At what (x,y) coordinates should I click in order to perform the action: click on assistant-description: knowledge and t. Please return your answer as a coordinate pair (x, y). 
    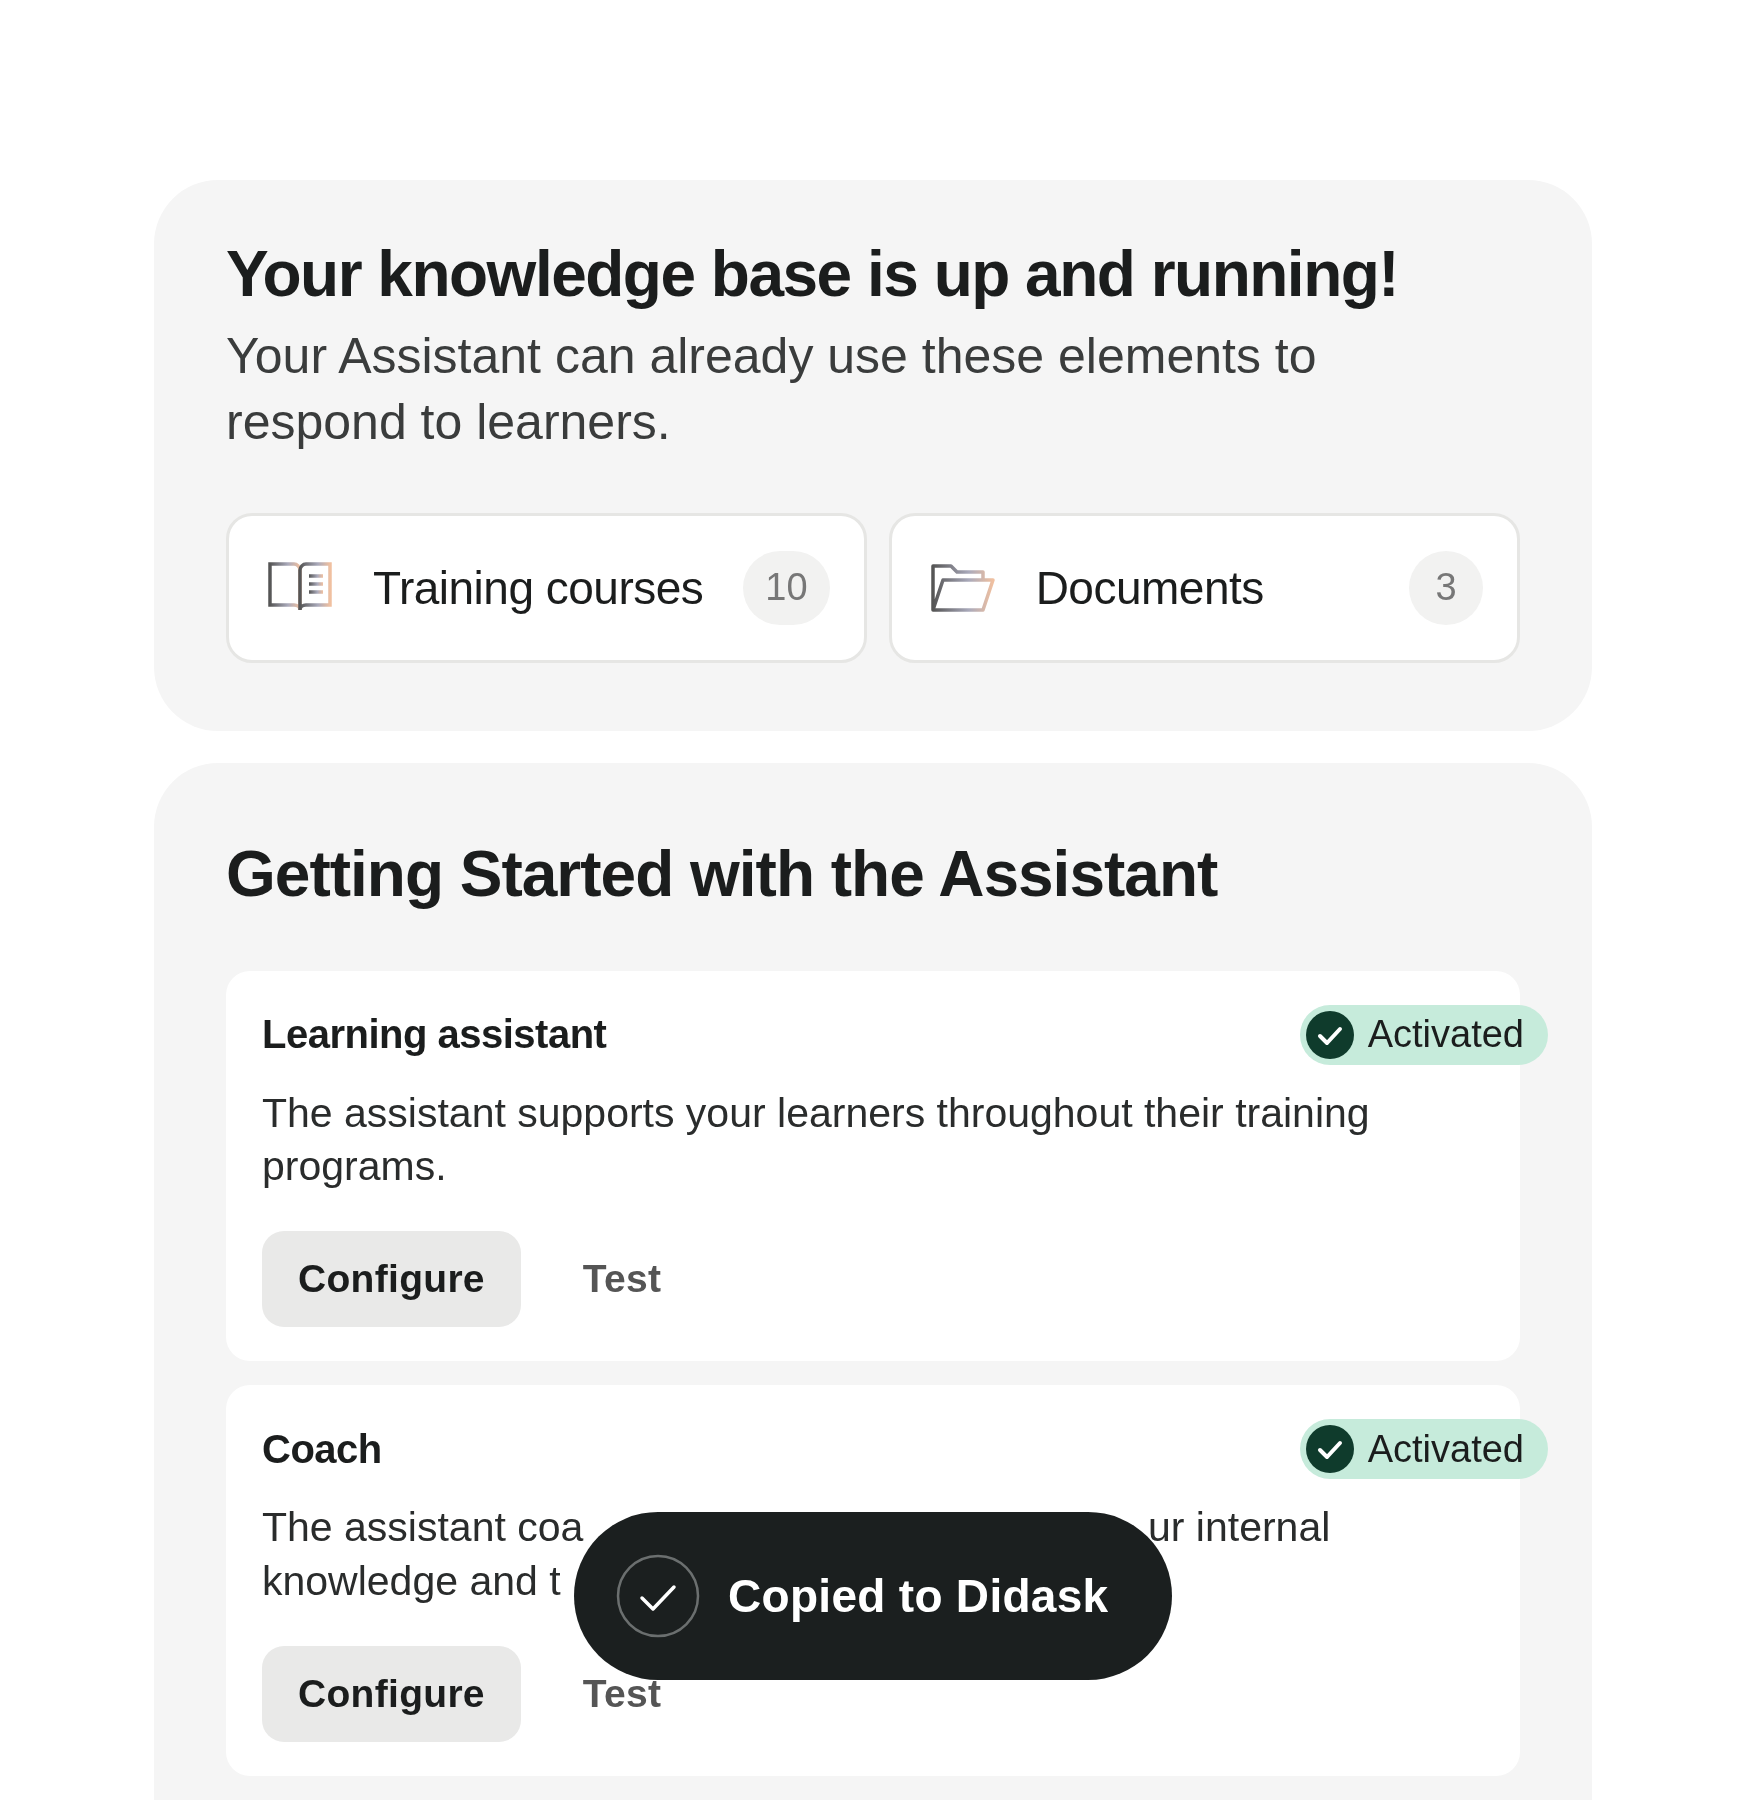
    Looking at the image, I should click on (411, 1581).